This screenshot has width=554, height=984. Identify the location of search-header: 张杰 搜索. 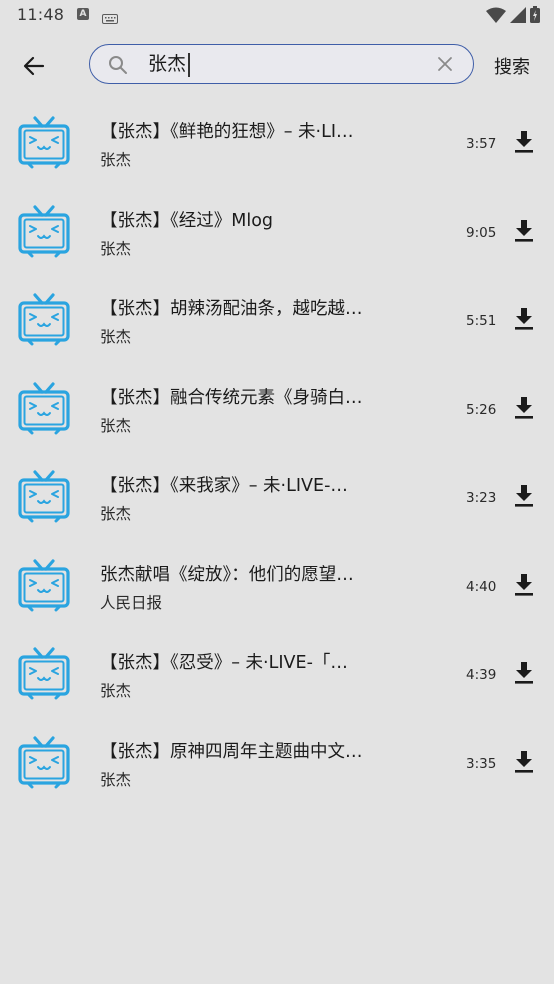
(277, 65).